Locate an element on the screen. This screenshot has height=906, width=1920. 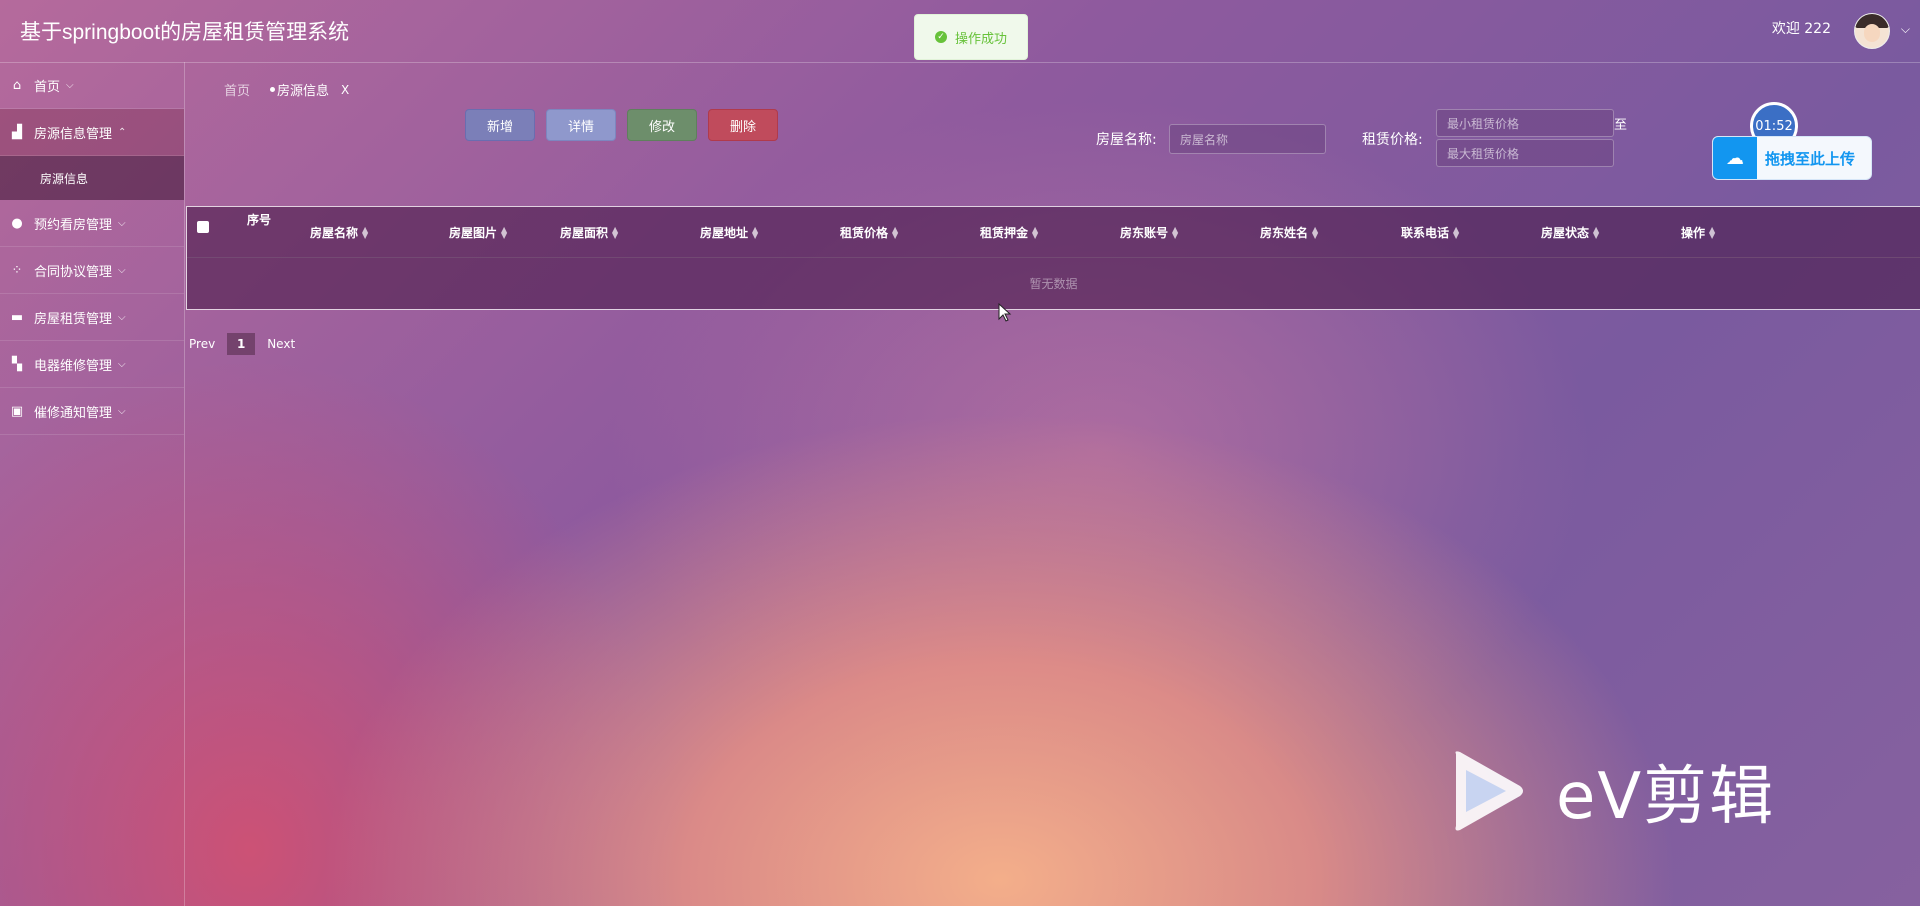
min-price-input: 最小租赁价格 is located at coordinates (1525, 123).